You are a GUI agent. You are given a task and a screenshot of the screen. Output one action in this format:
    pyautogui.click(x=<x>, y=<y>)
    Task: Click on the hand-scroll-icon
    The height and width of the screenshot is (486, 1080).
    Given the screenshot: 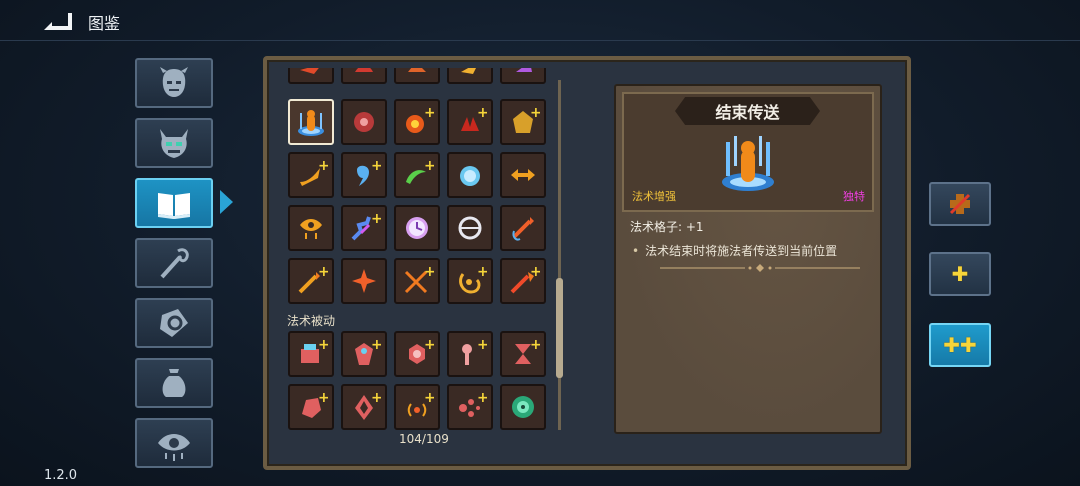 What is the action you would take?
    pyautogui.click(x=174, y=323)
    